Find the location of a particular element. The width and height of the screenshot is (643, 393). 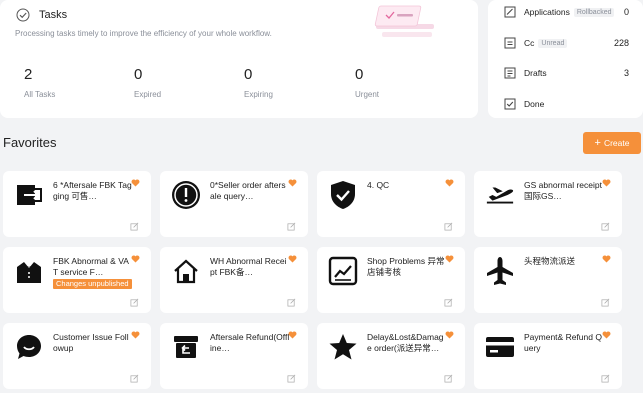

done-icon is located at coordinates (510, 104).